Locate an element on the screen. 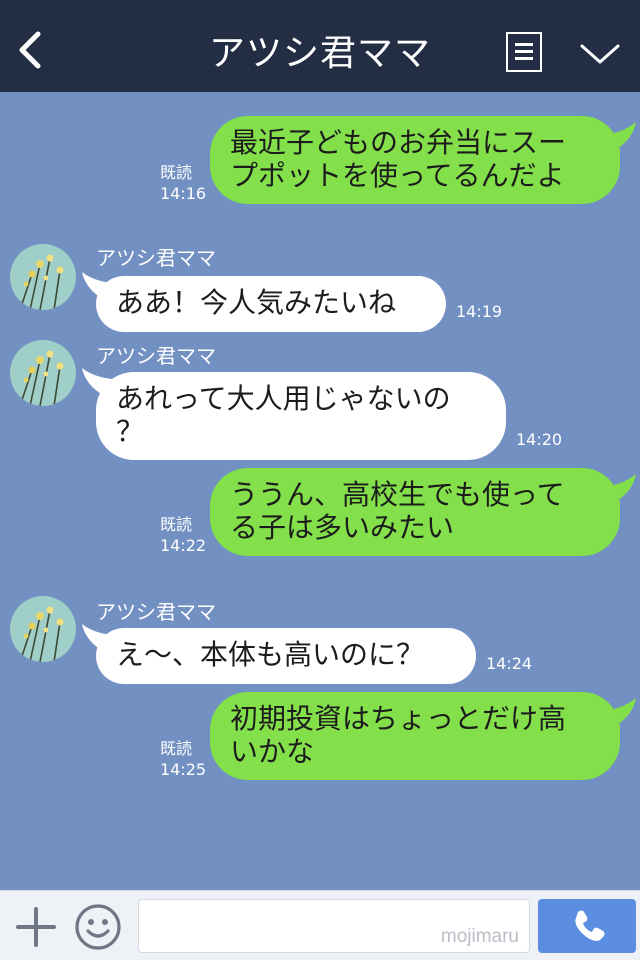  my-message-bubble: ううん、高校生でも使って る子は多いみたい is located at coordinates (415, 512).